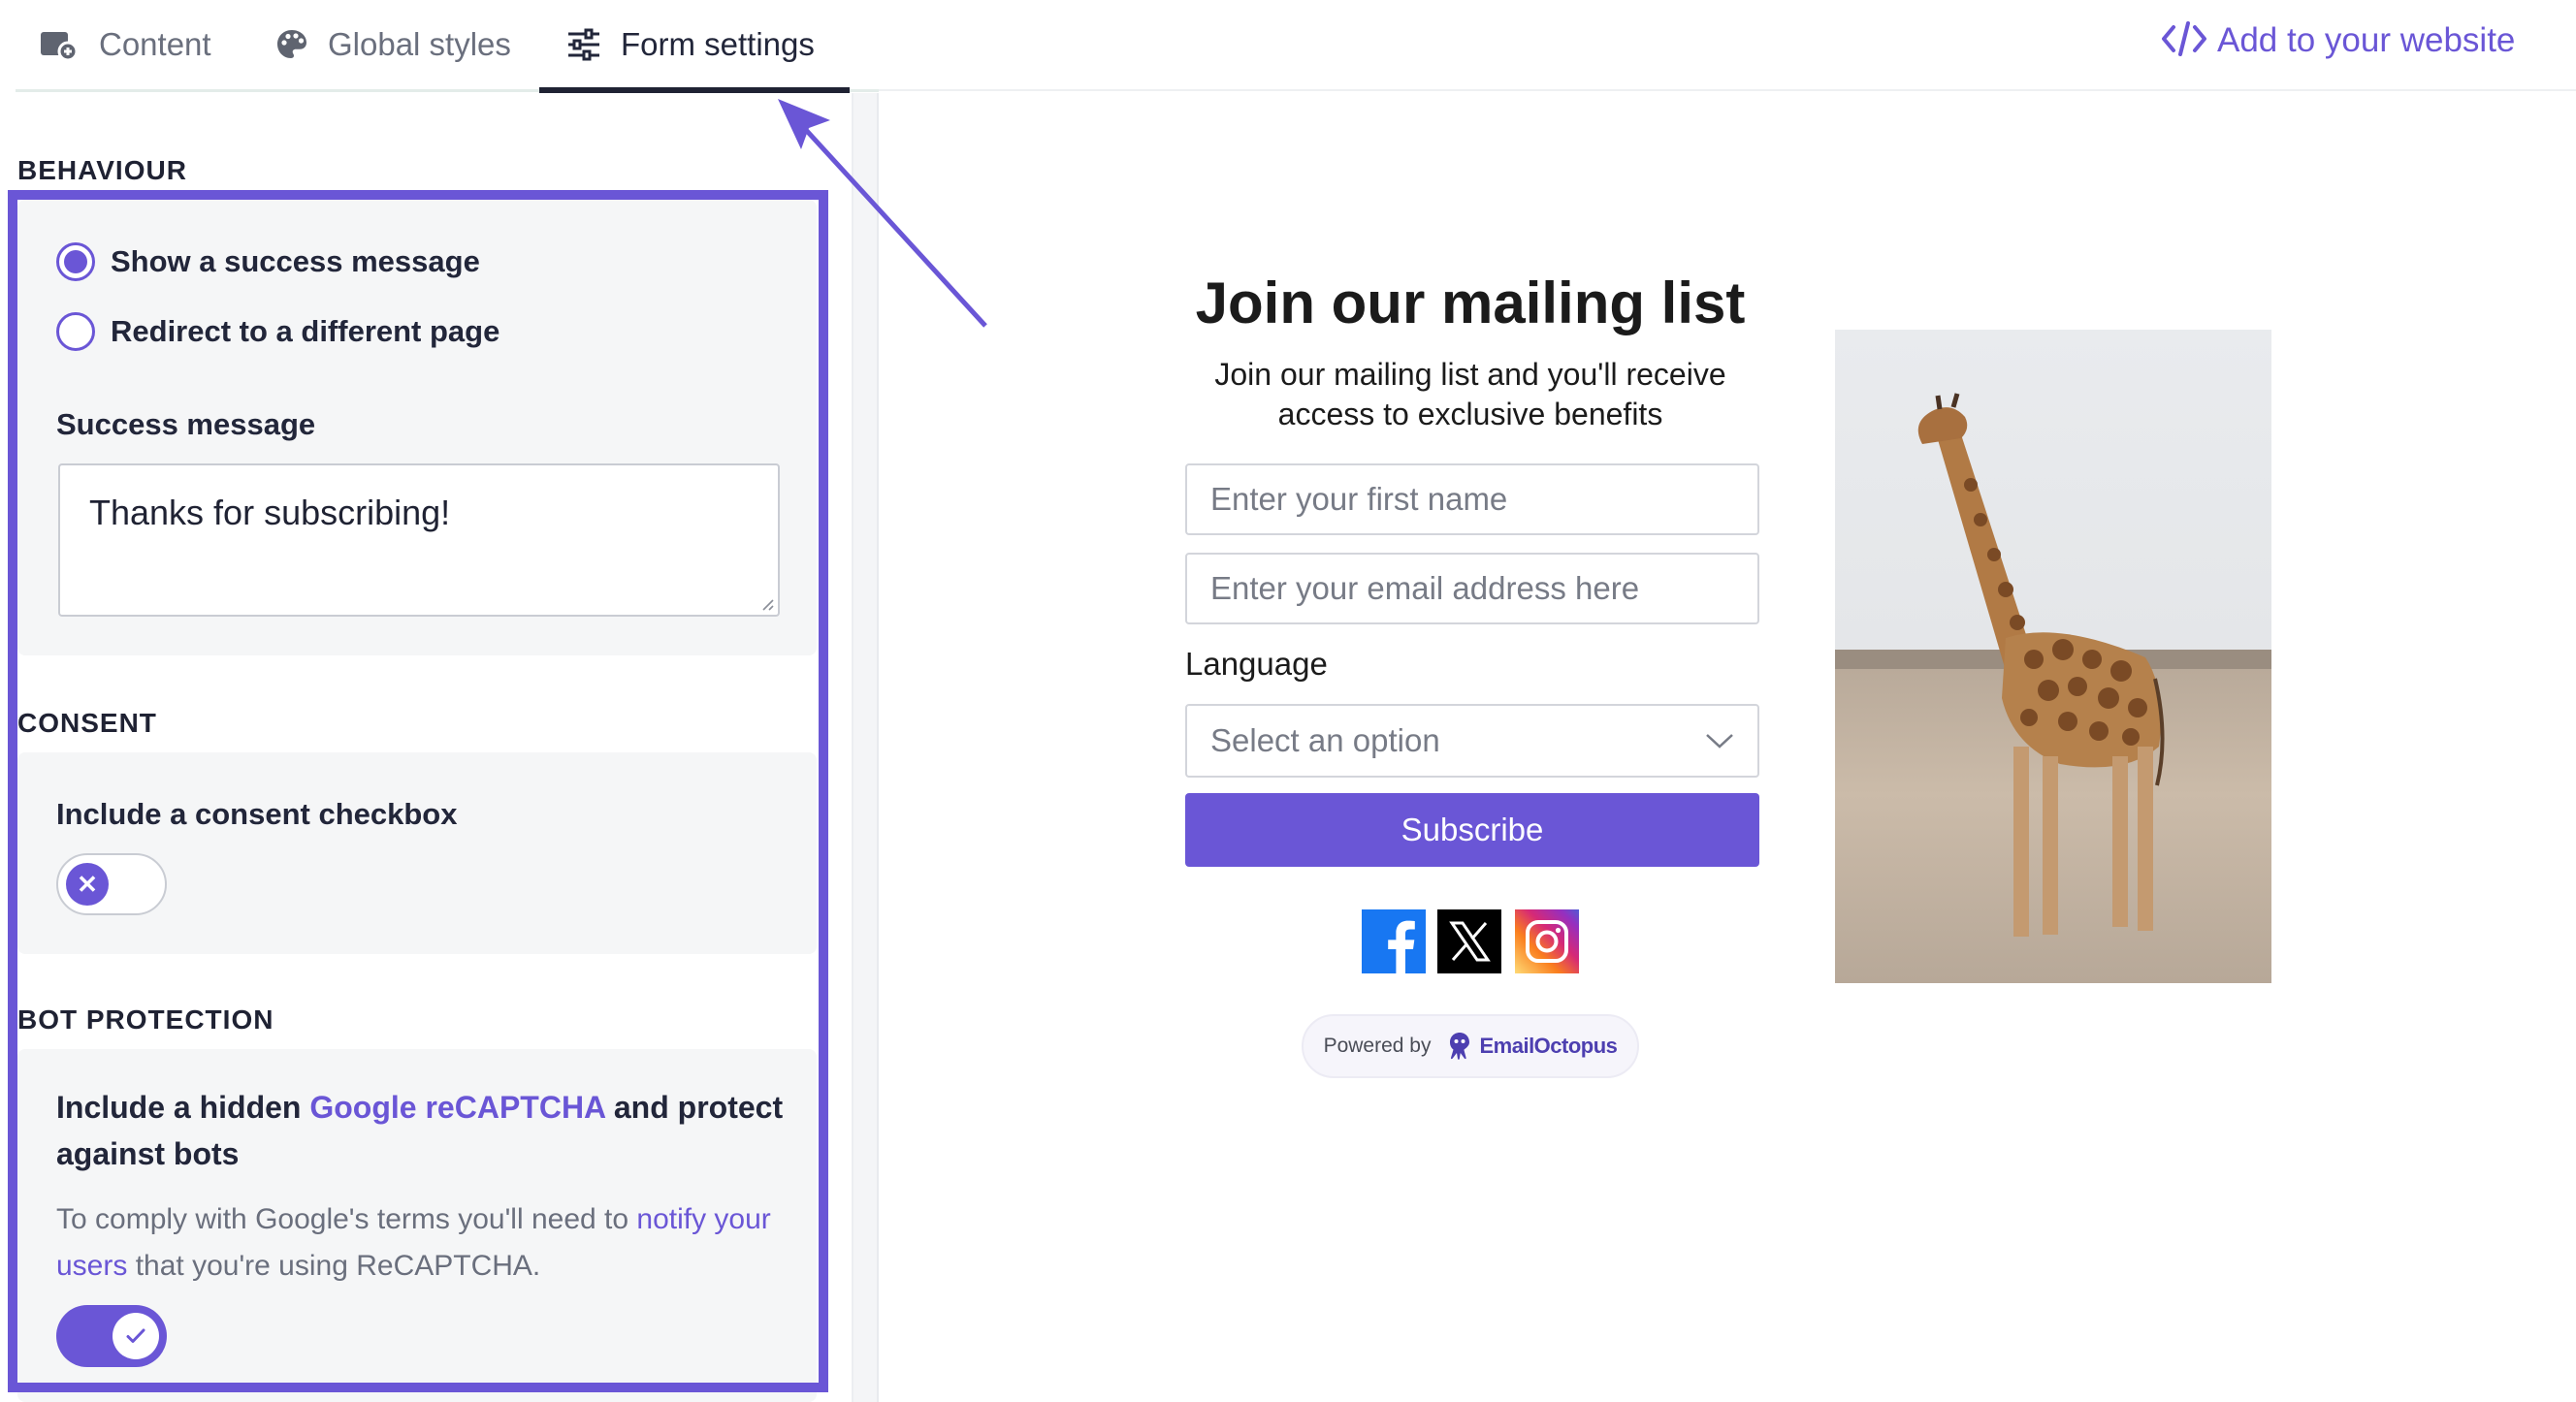 The image size is (2576, 1402). Describe the element at coordinates (1548, 1046) in the screenshot. I see `brand-name: EmailOctopus` at that location.